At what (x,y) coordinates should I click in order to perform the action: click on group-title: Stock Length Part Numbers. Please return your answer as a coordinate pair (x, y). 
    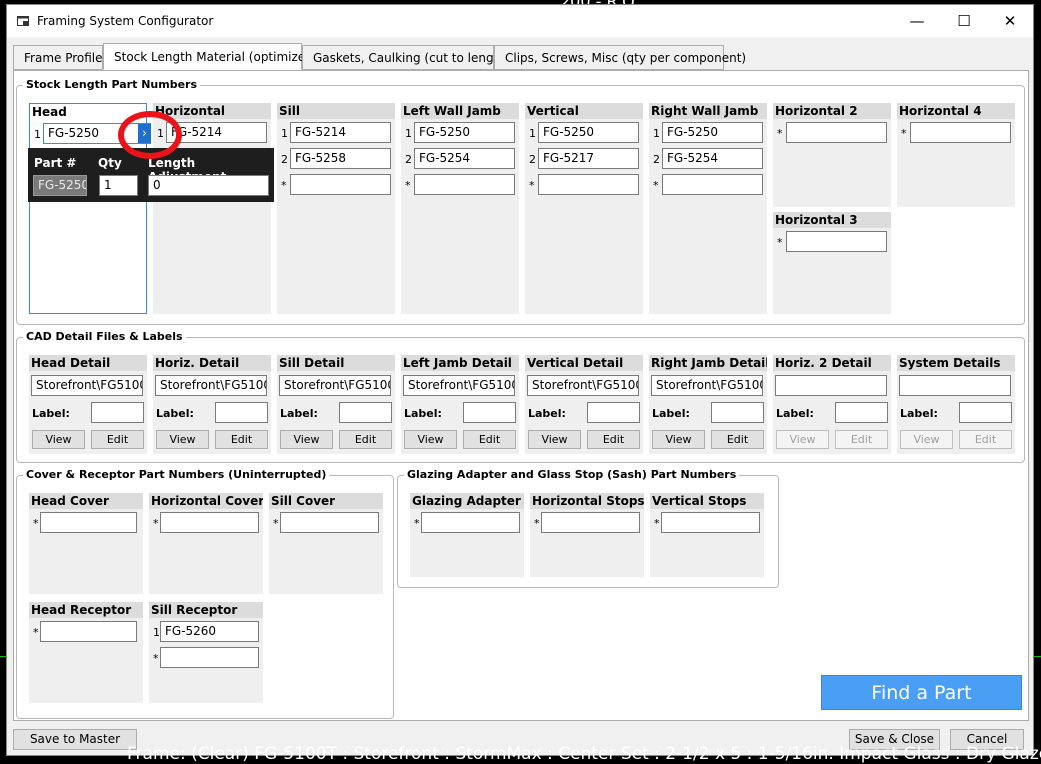
    Looking at the image, I should click on (112, 84).